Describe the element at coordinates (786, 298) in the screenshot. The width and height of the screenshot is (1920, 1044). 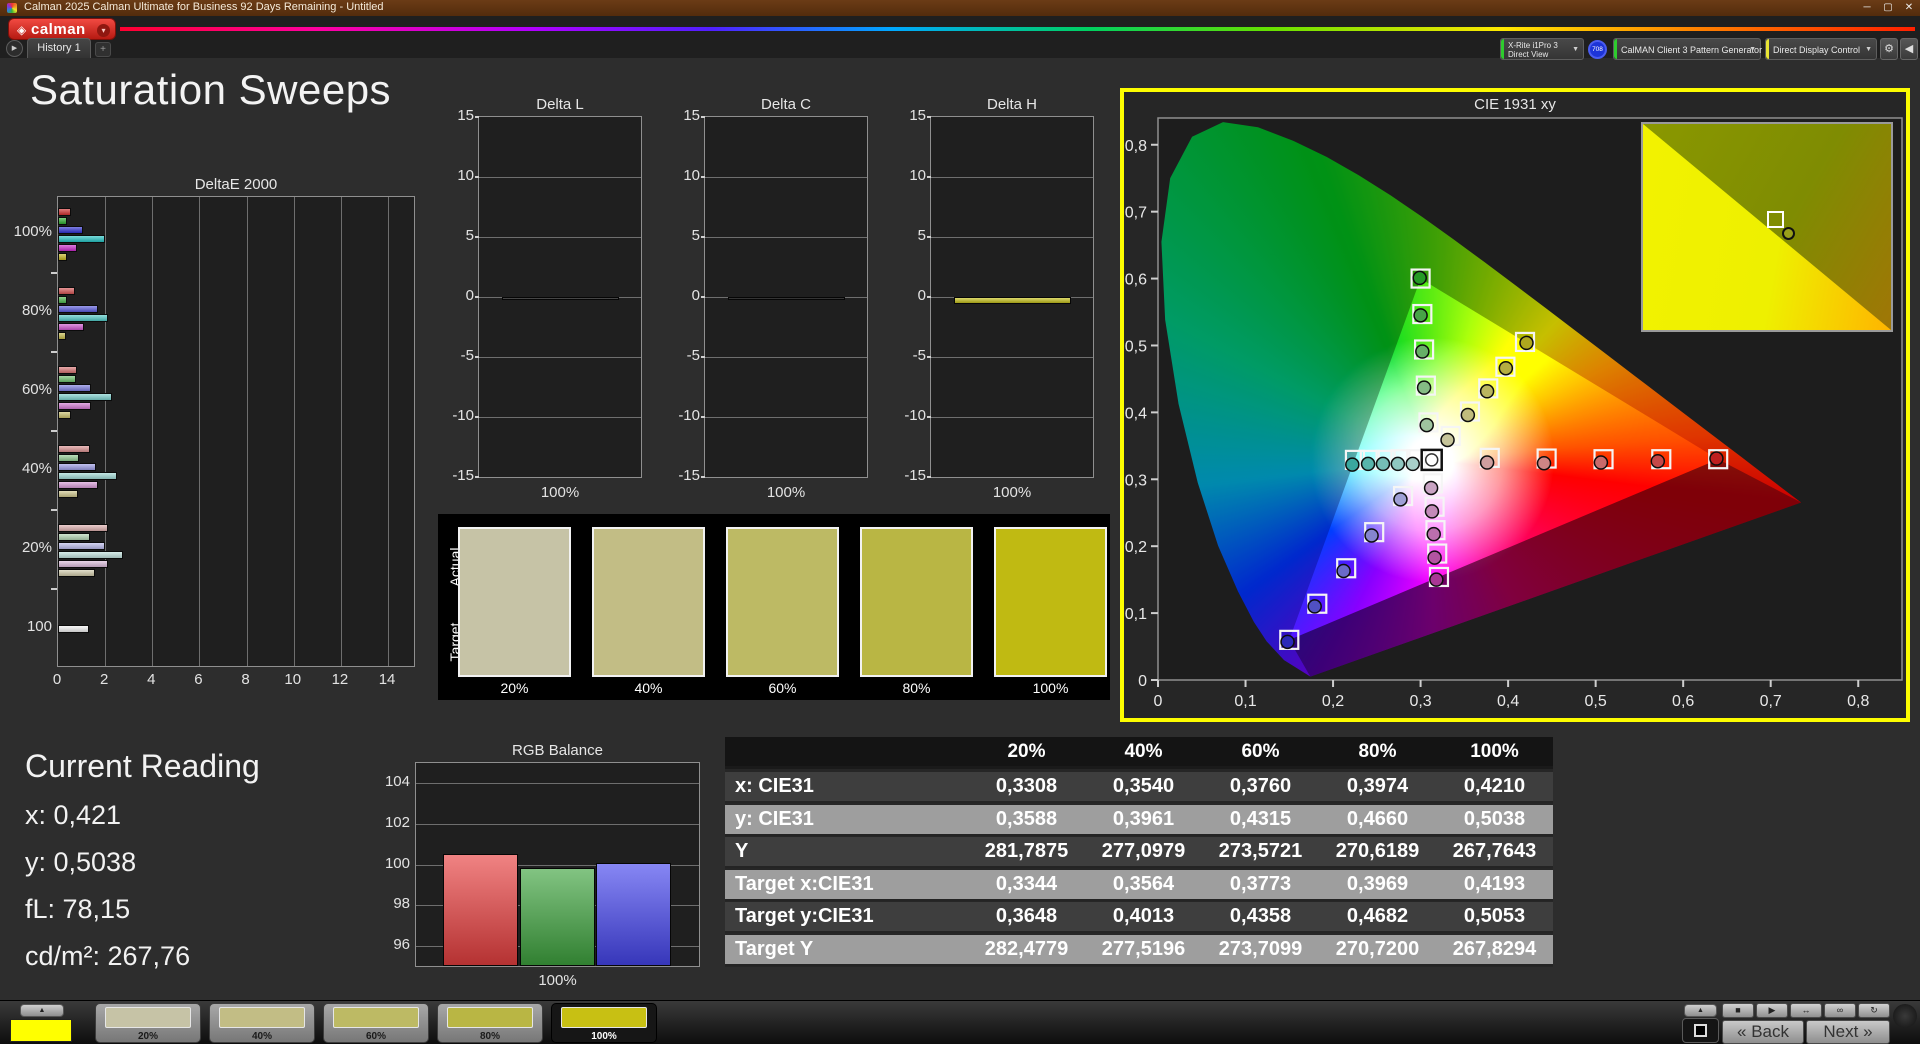
I see `delta-bar` at that location.